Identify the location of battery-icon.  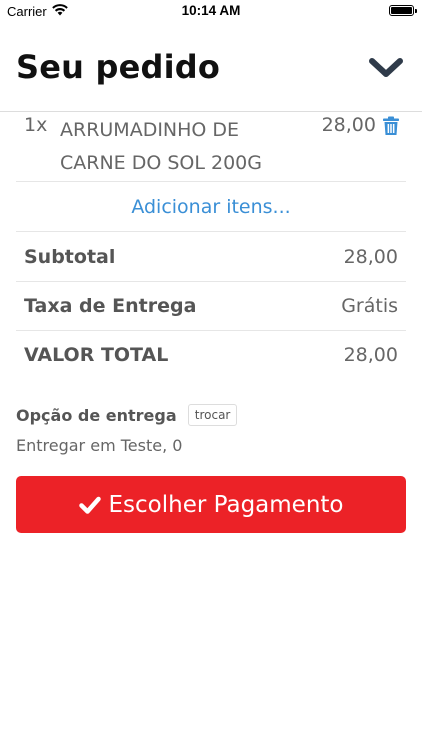
(403, 10).